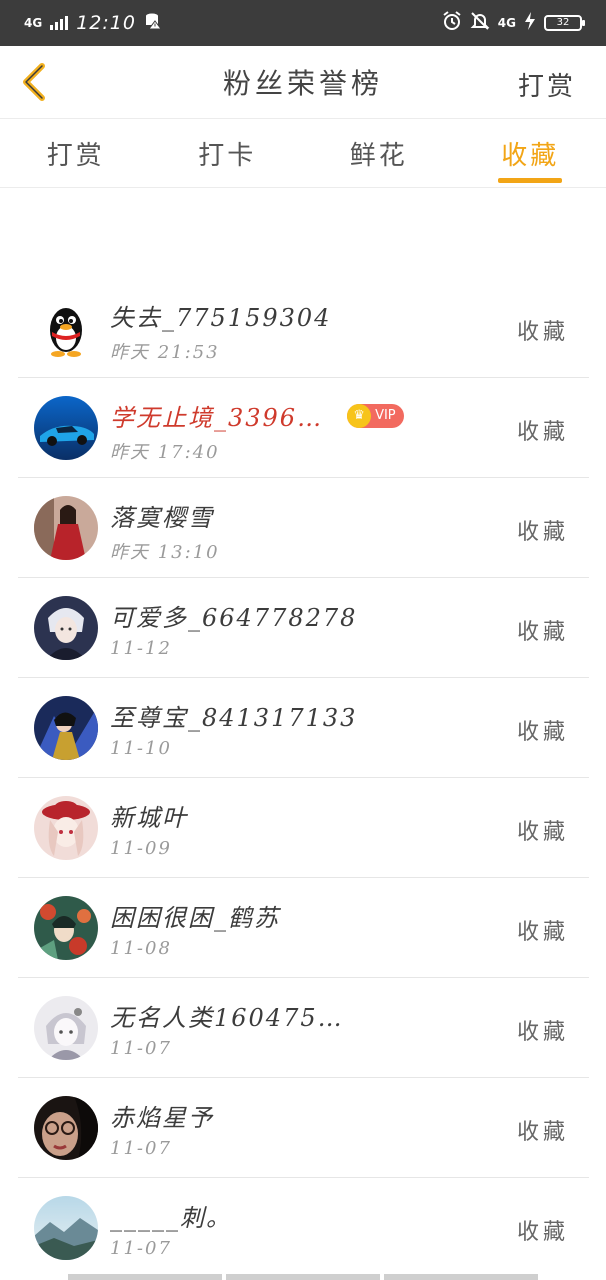  I want to click on hero-avatar, so click(66, 728).